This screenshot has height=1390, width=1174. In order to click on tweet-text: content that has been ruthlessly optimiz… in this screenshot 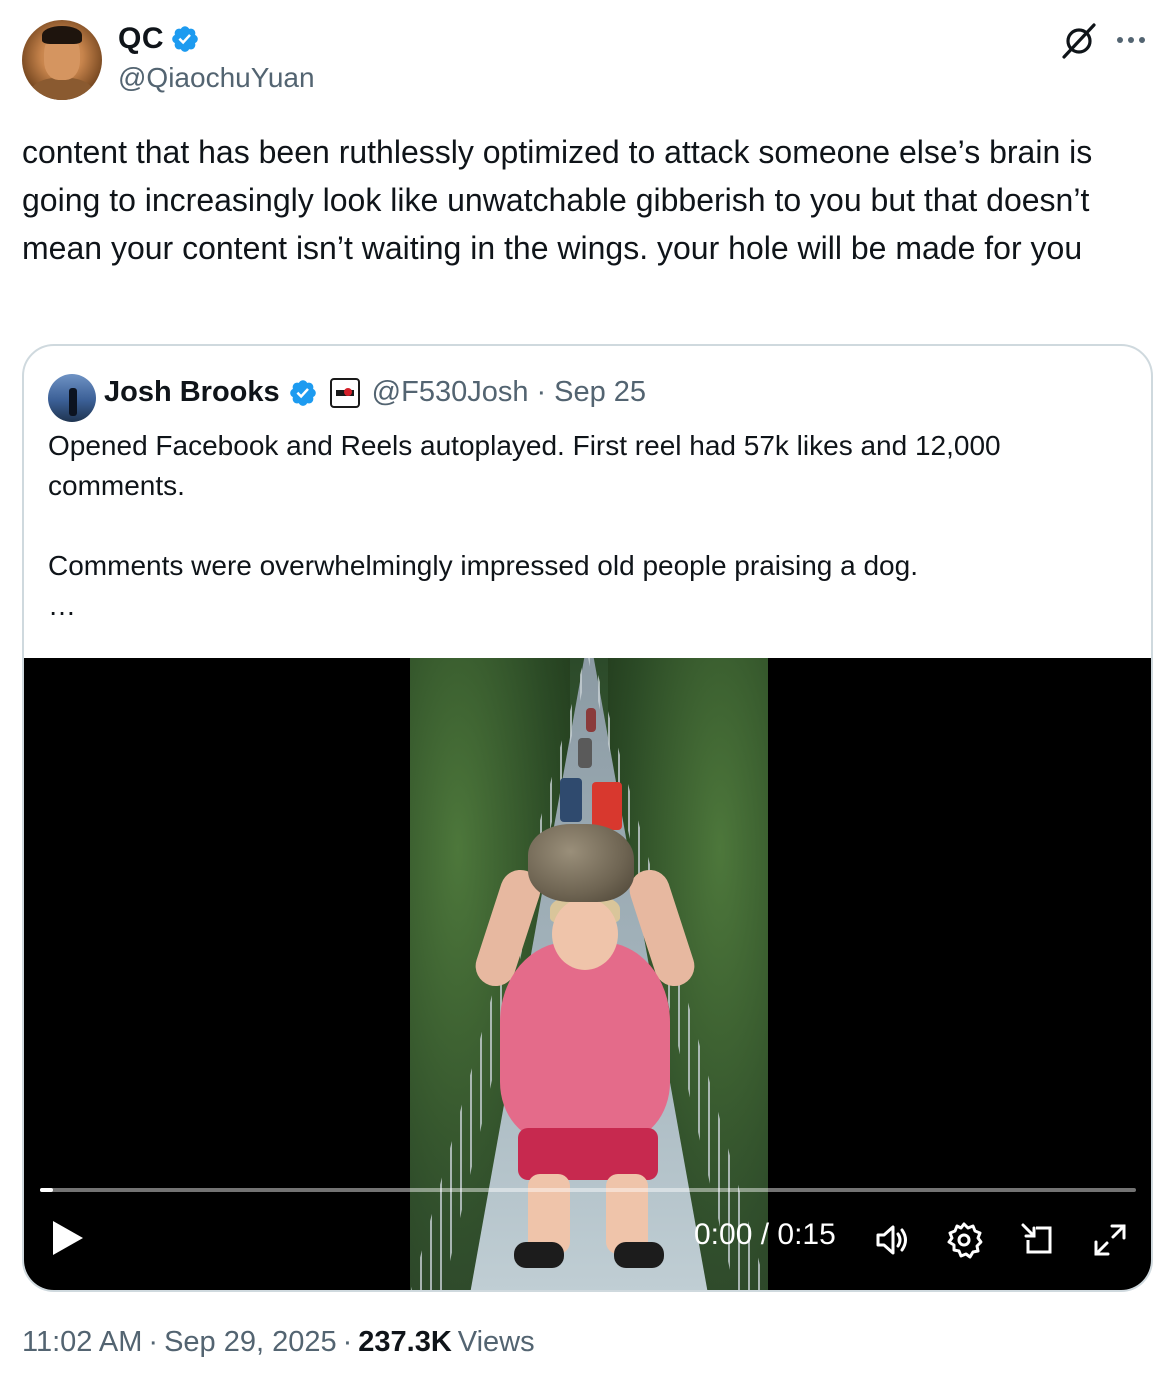, I will do `click(557, 200)`.